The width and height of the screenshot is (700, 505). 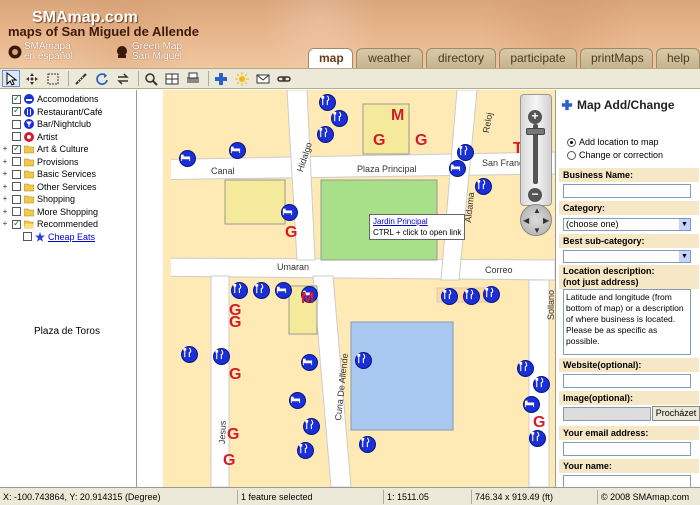 I want to click on layer-item-bar-nightclub: Bar/Nightclub, so click(x=68, y=124).